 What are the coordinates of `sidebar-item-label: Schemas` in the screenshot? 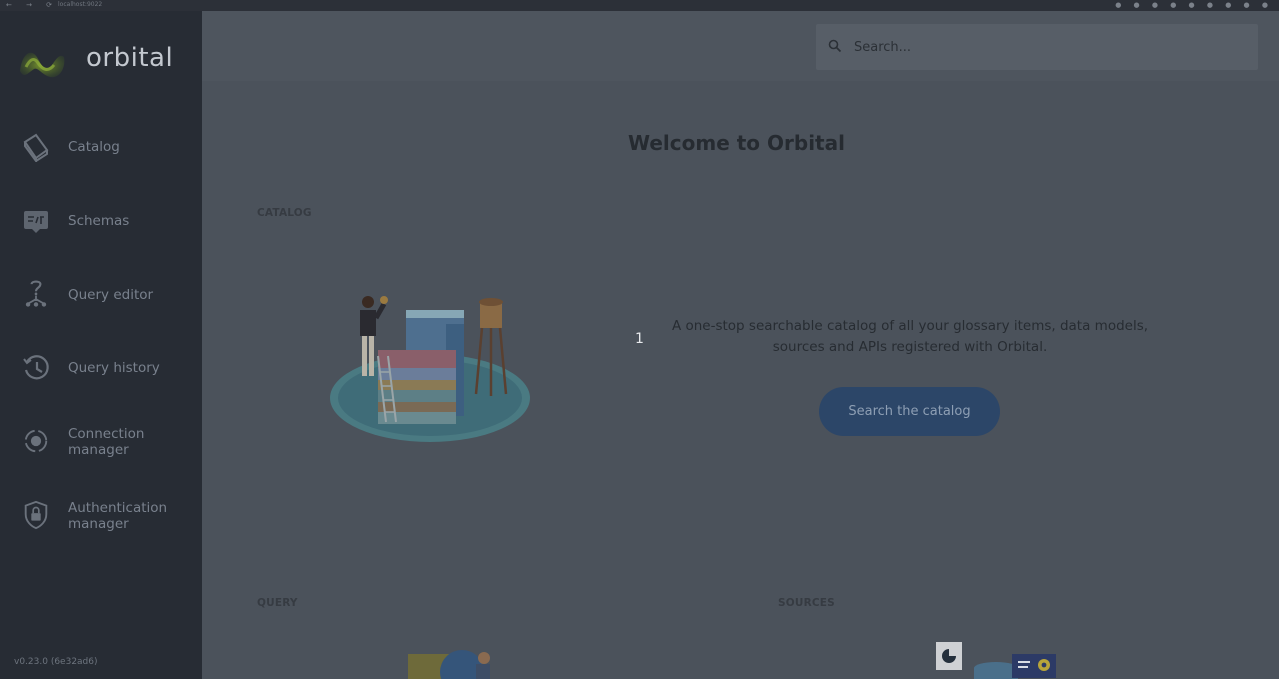 It's located at (99, 221).